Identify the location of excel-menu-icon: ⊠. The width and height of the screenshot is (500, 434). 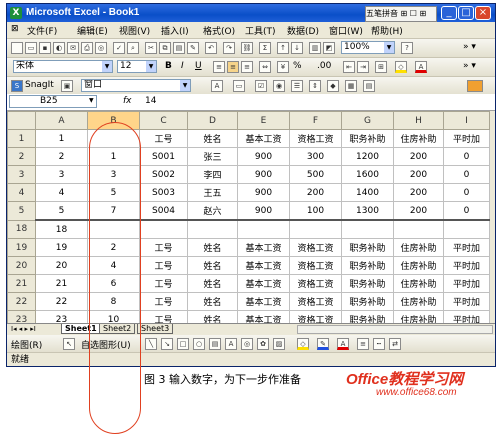
(15, 29).